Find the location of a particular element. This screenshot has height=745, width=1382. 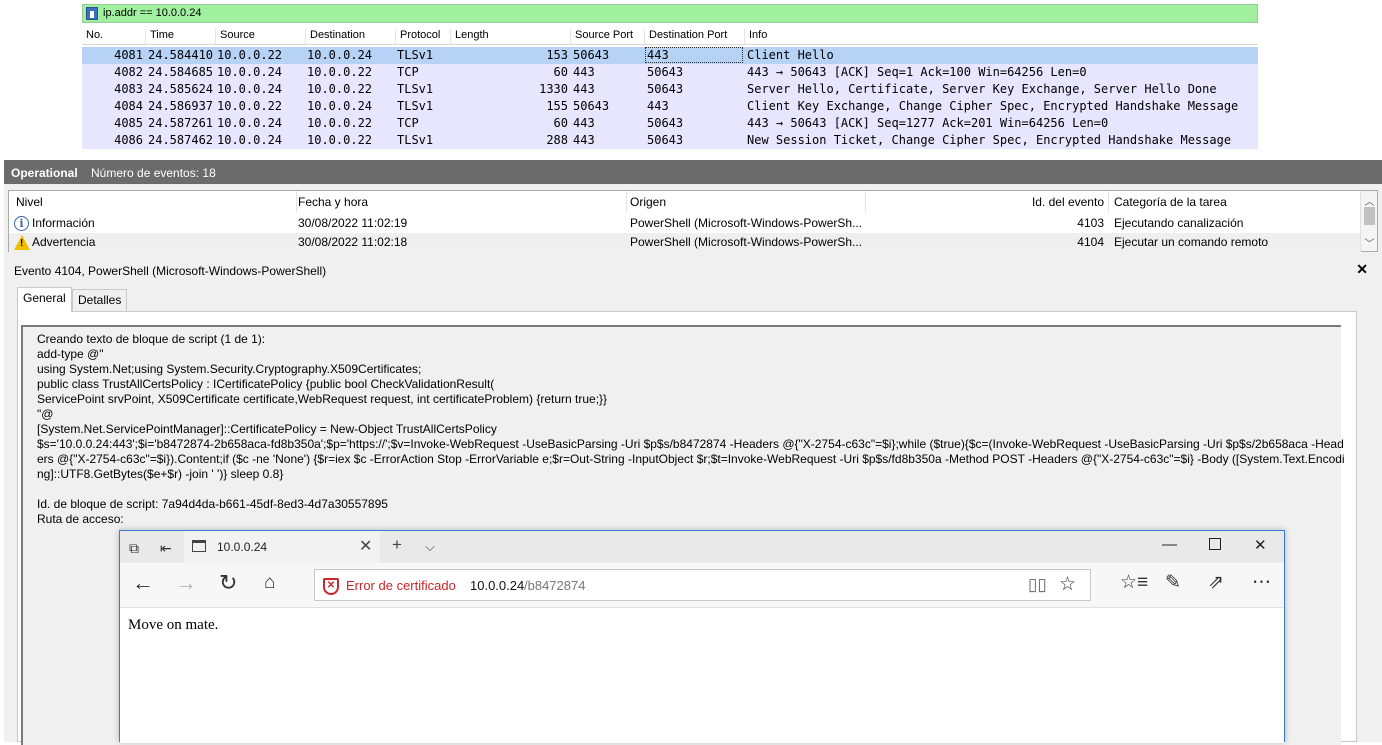

log-name: Operational is located at coordinates (44, 173).